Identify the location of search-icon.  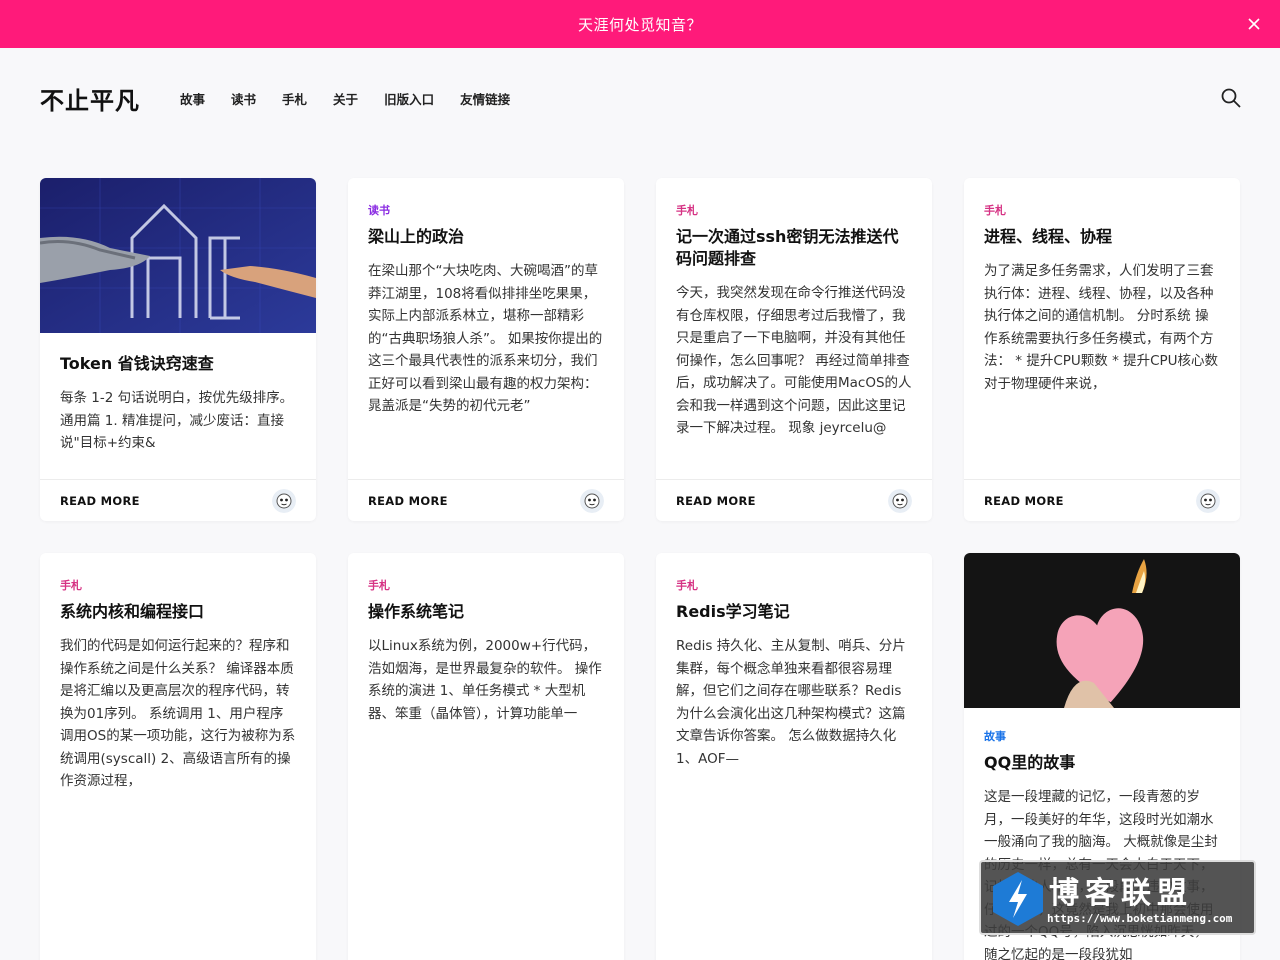
(1231, 98).